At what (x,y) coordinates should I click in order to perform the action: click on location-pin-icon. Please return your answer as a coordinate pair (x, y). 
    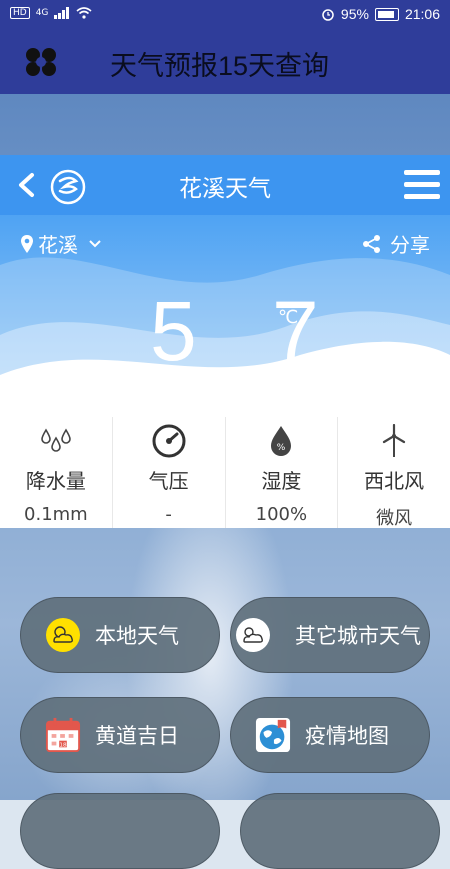
    Looking at the image, I should click on (27, 243).